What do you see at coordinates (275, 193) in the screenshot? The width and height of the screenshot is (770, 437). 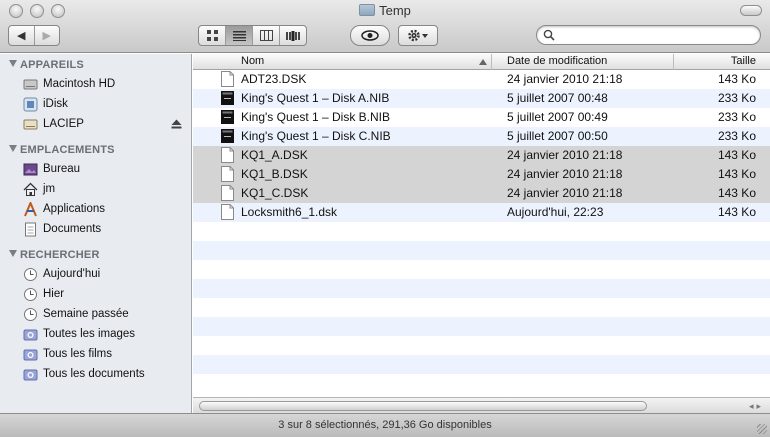 I see `file-name: KQ1_C.DSK` at bounding box center [275, 193].